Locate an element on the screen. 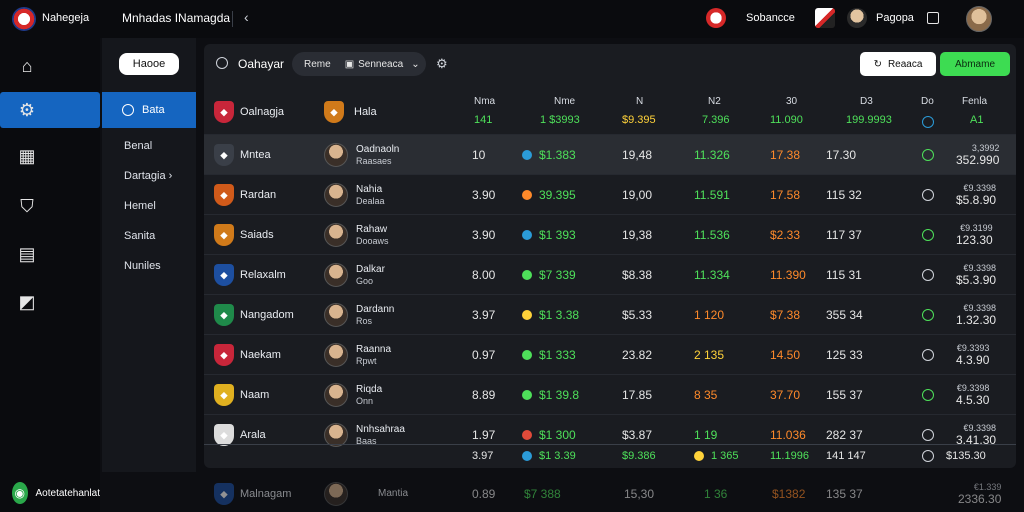 The width and height of the screenshot is (1024, 512). stat-f: 17.38 is located at coordinates (785, 155).